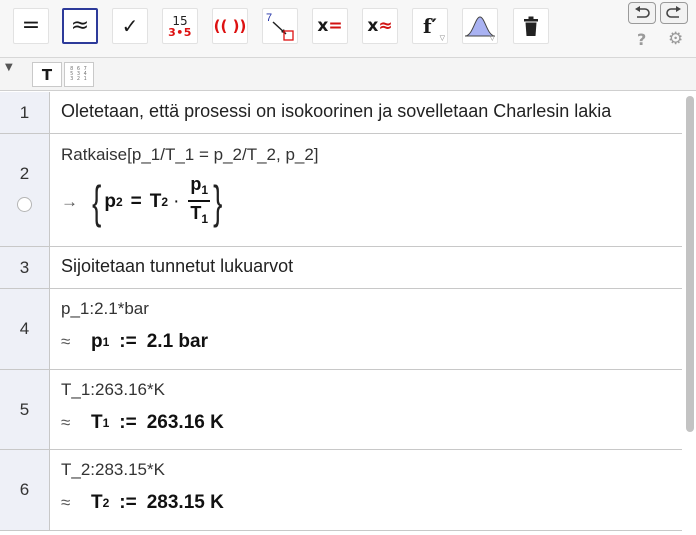 The height and width of the screenshot is (535, 696). I want to click on trash-icon, so click(531, 26).